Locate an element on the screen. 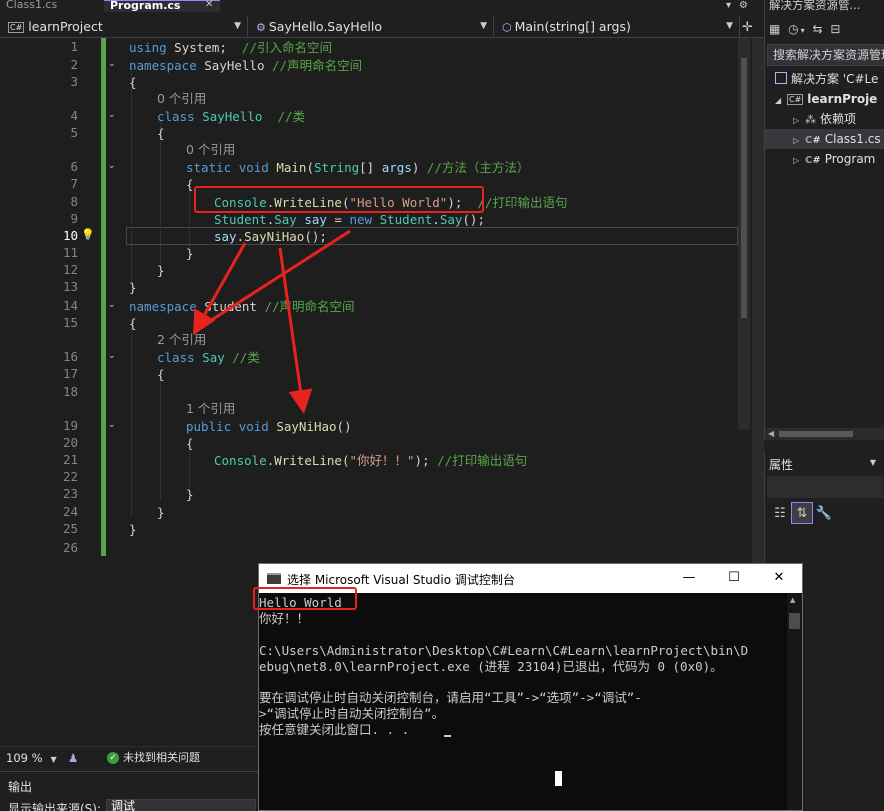  arrow-to-class-say is located at coordinates (220, 289).